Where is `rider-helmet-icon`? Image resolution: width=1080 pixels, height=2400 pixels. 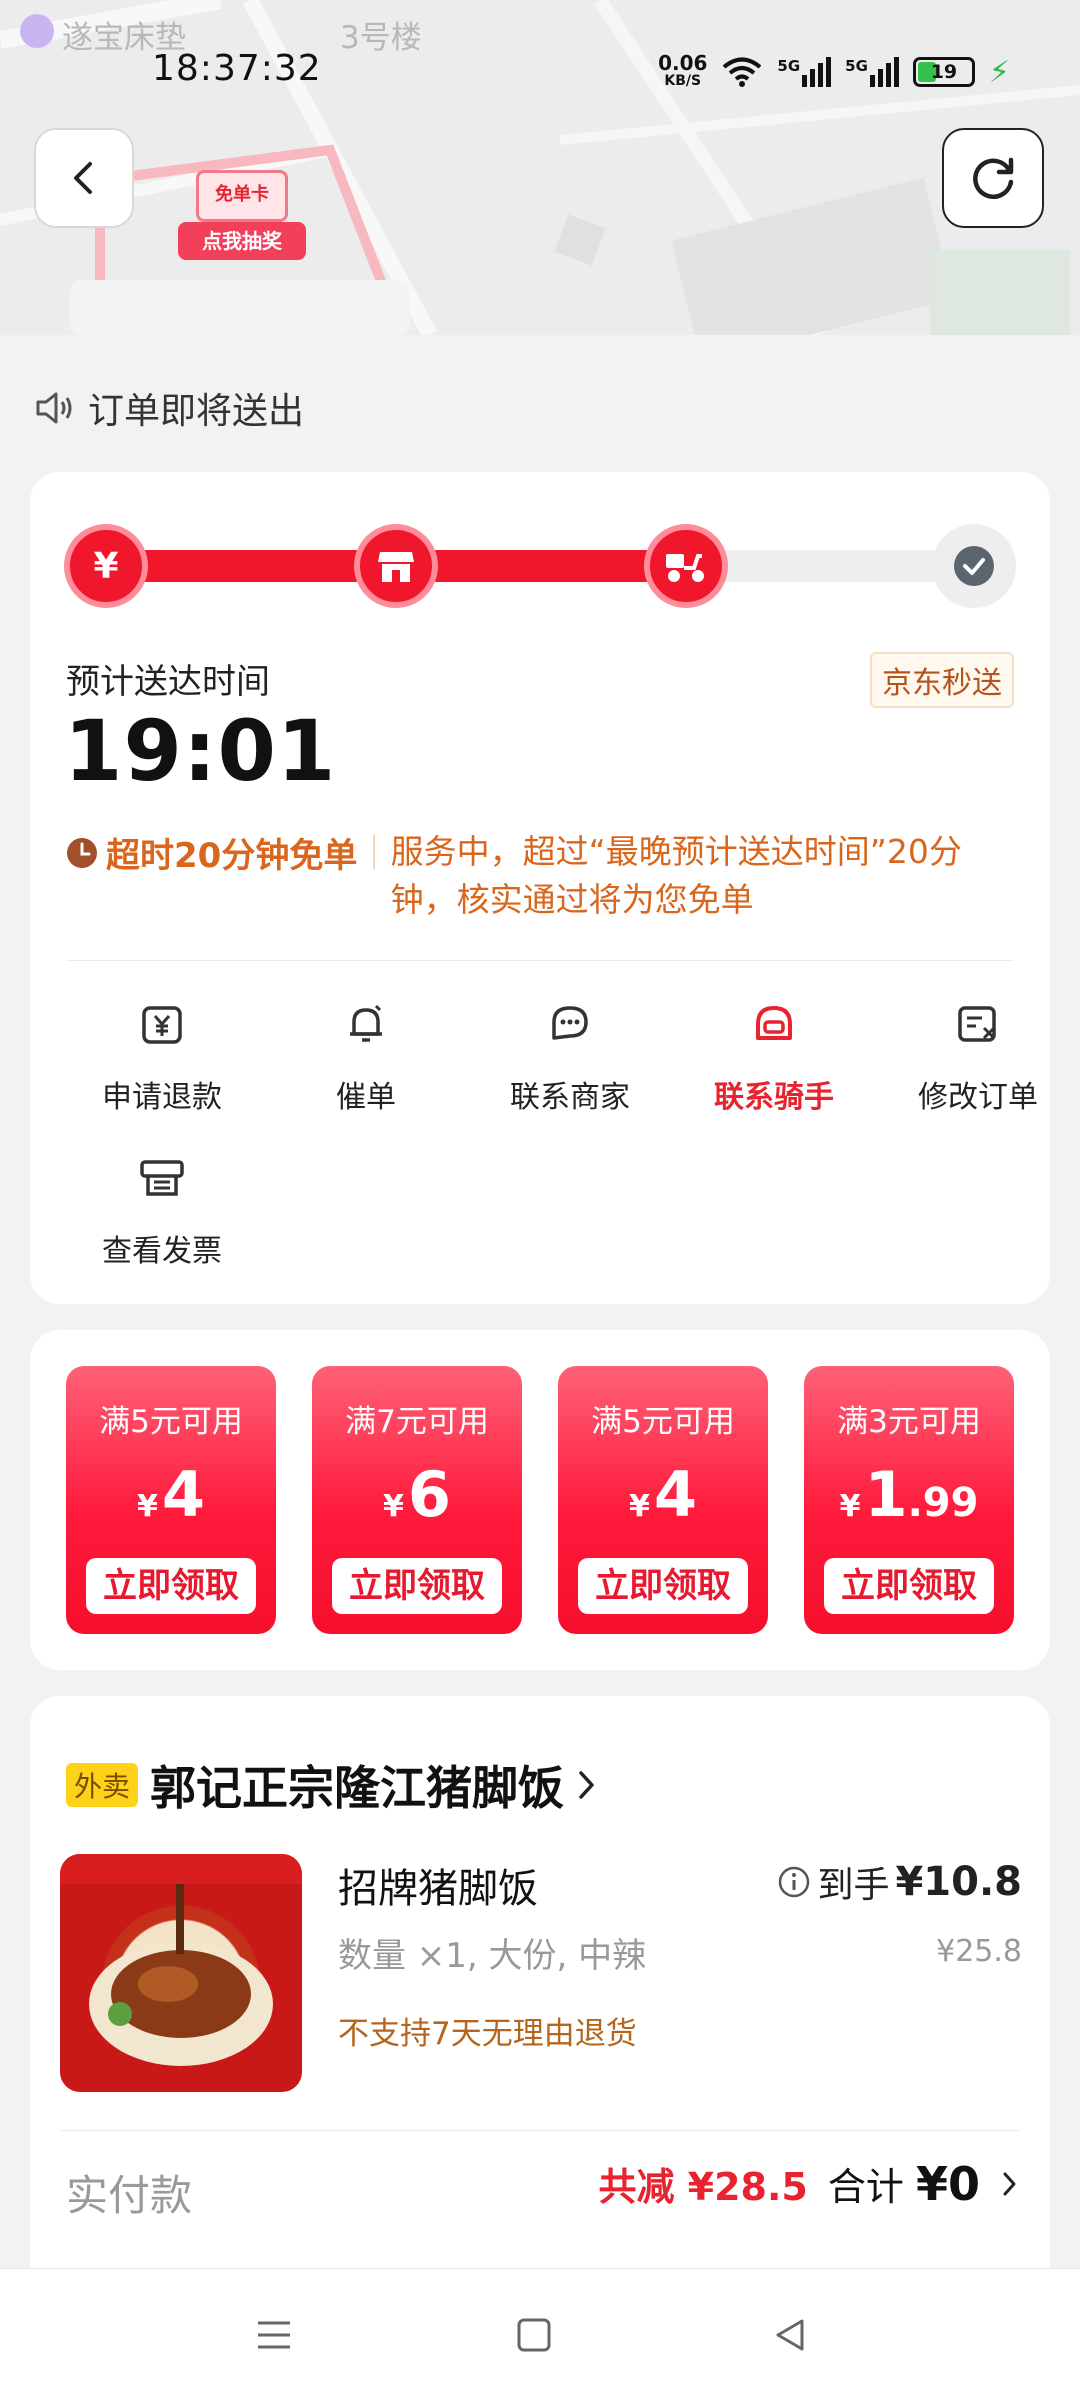
rider-helmet-icon is located at coordinates (774, 1023).